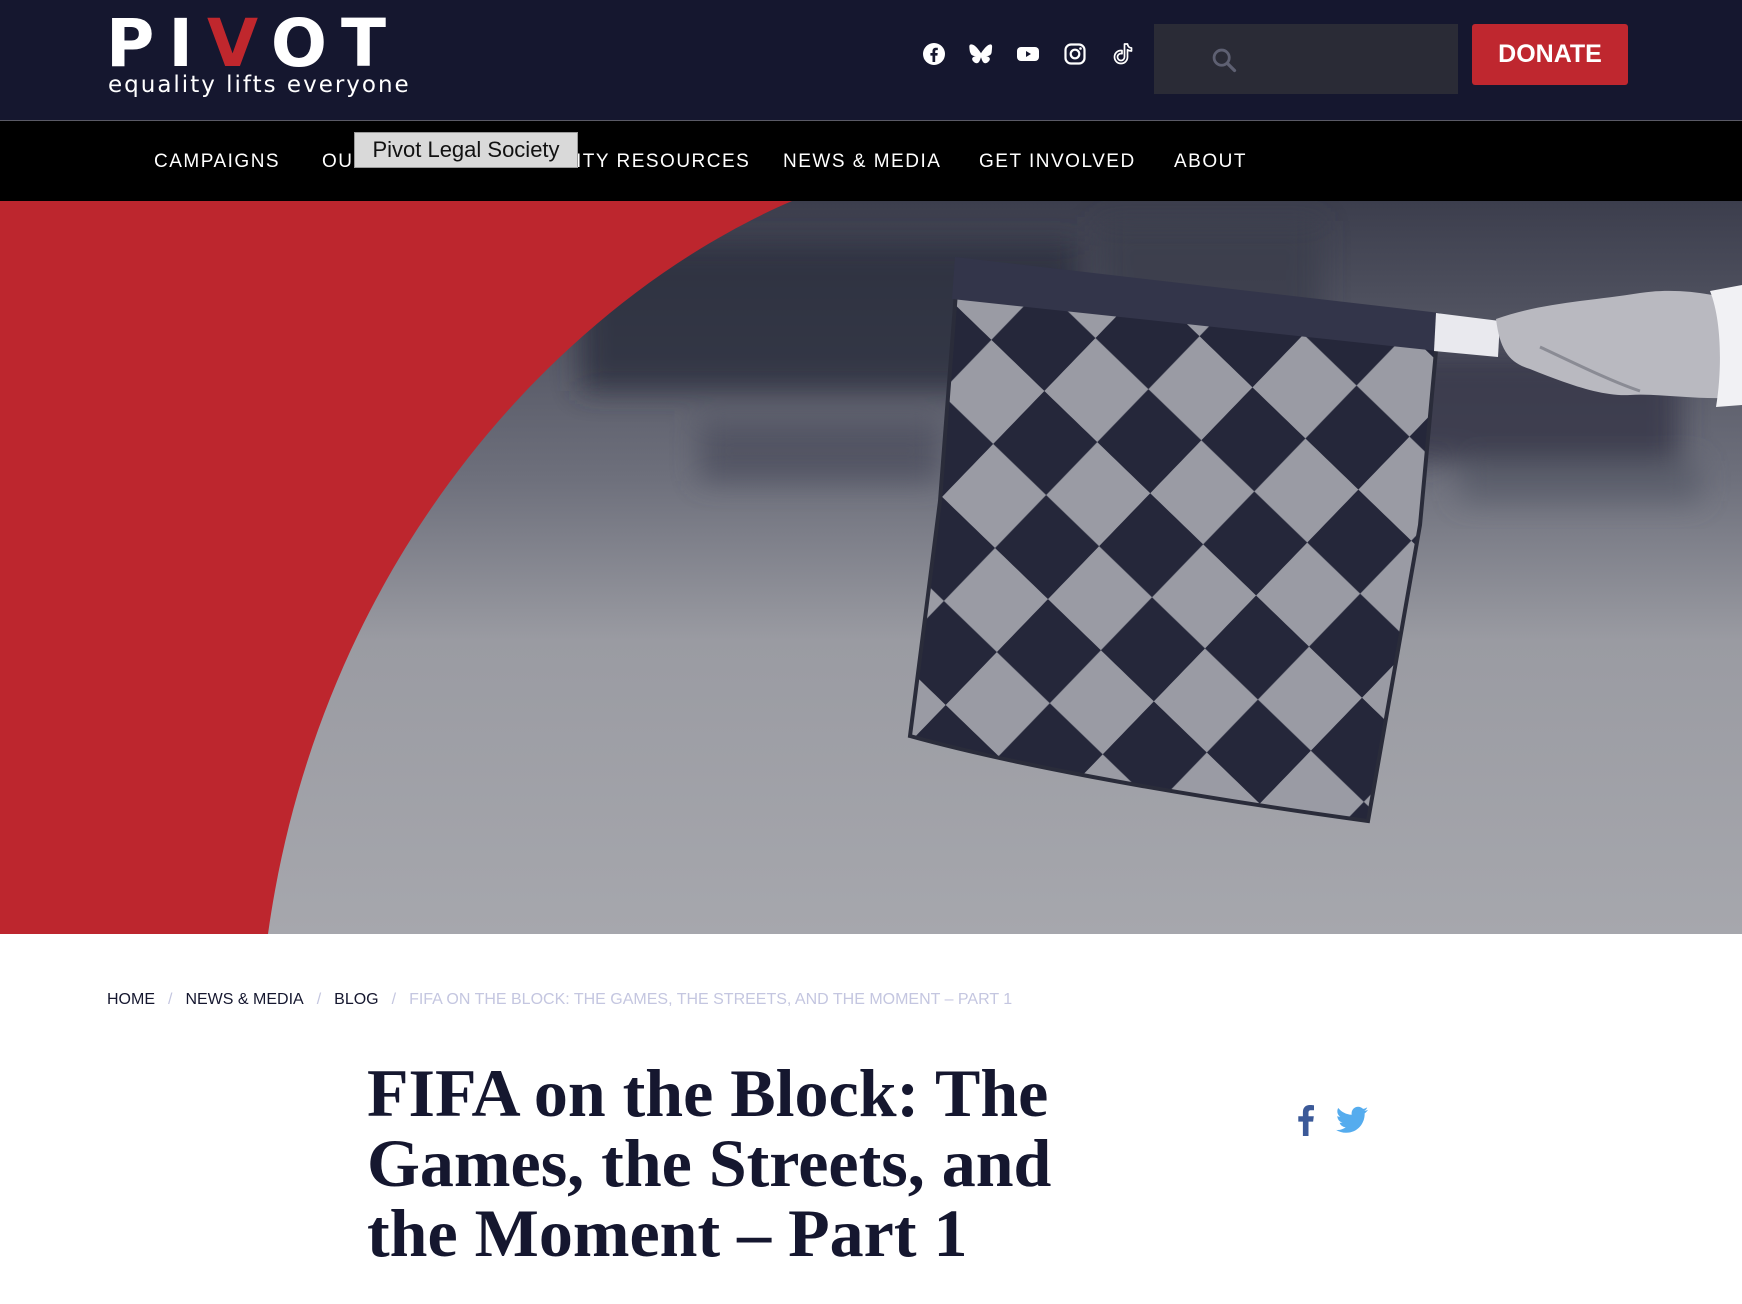 Image resolution: width=1742 pixels, height=1304 pixels. Describe the element at coordinates (1307, 1120) in the screenshot. I see `facebook-share-icon` at that location.